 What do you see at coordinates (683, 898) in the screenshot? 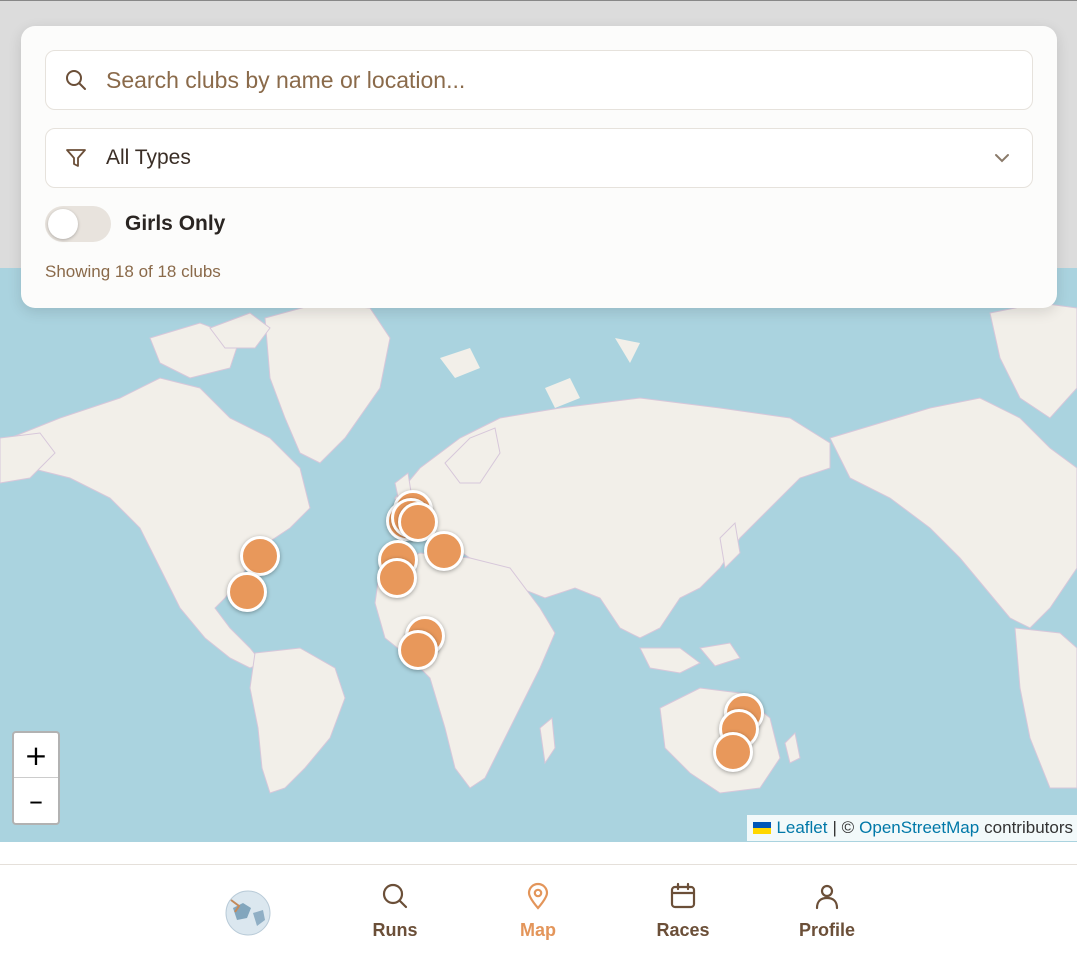
I see `calendar-icon` at bounding box center [683, 898].